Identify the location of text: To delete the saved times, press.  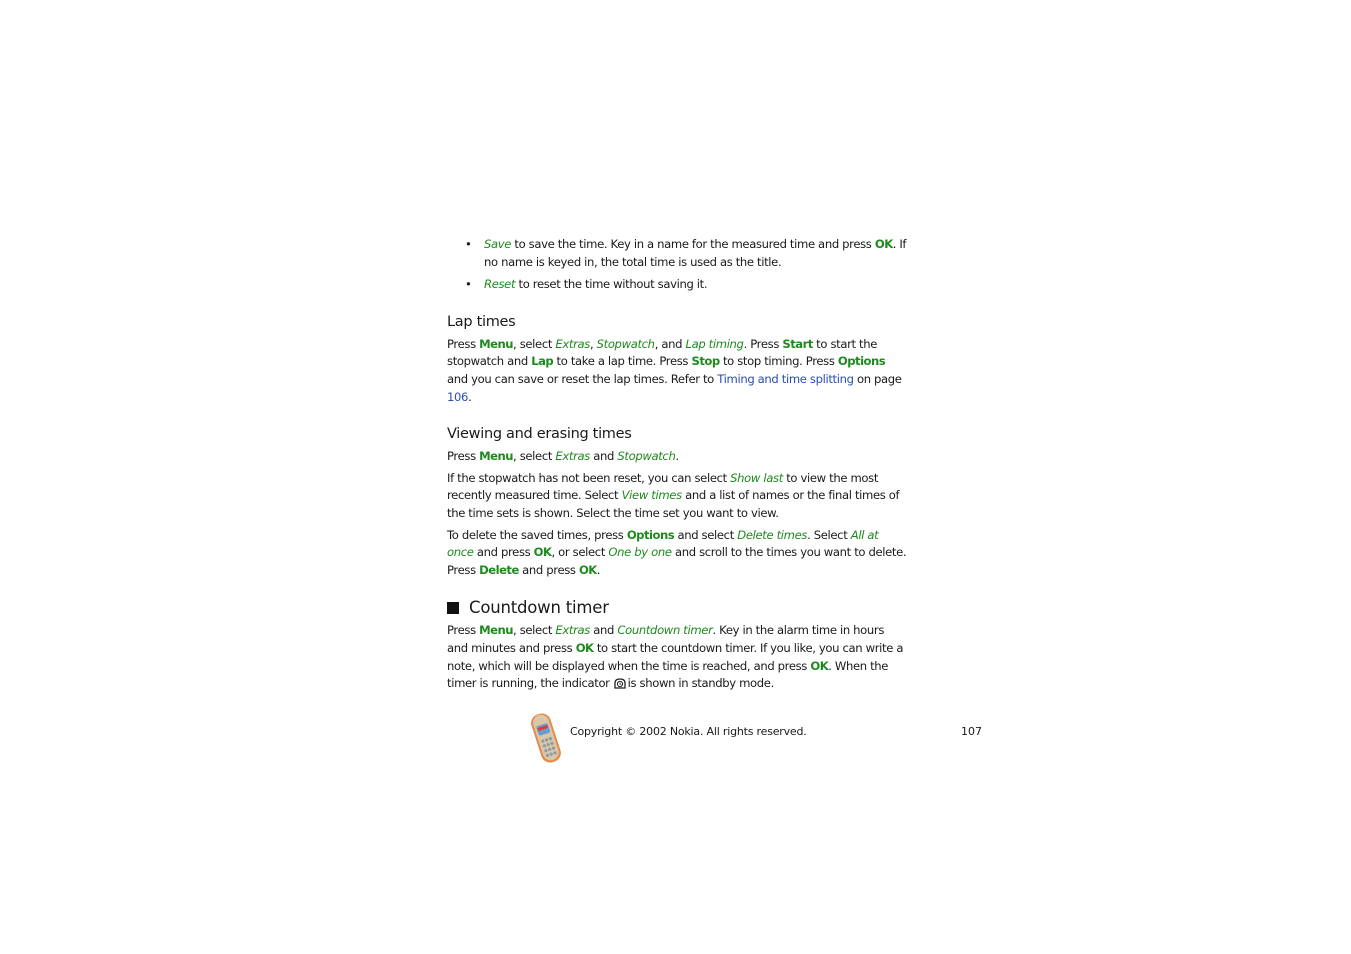
(537, 534).